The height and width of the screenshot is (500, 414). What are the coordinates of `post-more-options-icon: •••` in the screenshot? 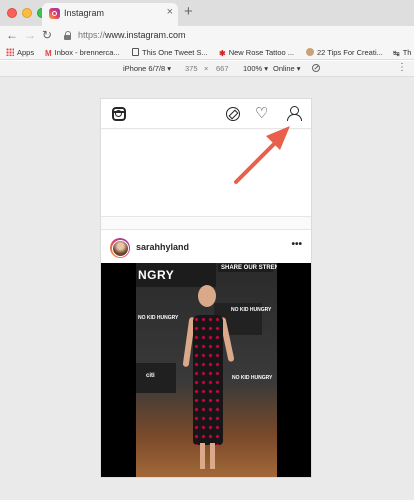 It's located at (296, 244).